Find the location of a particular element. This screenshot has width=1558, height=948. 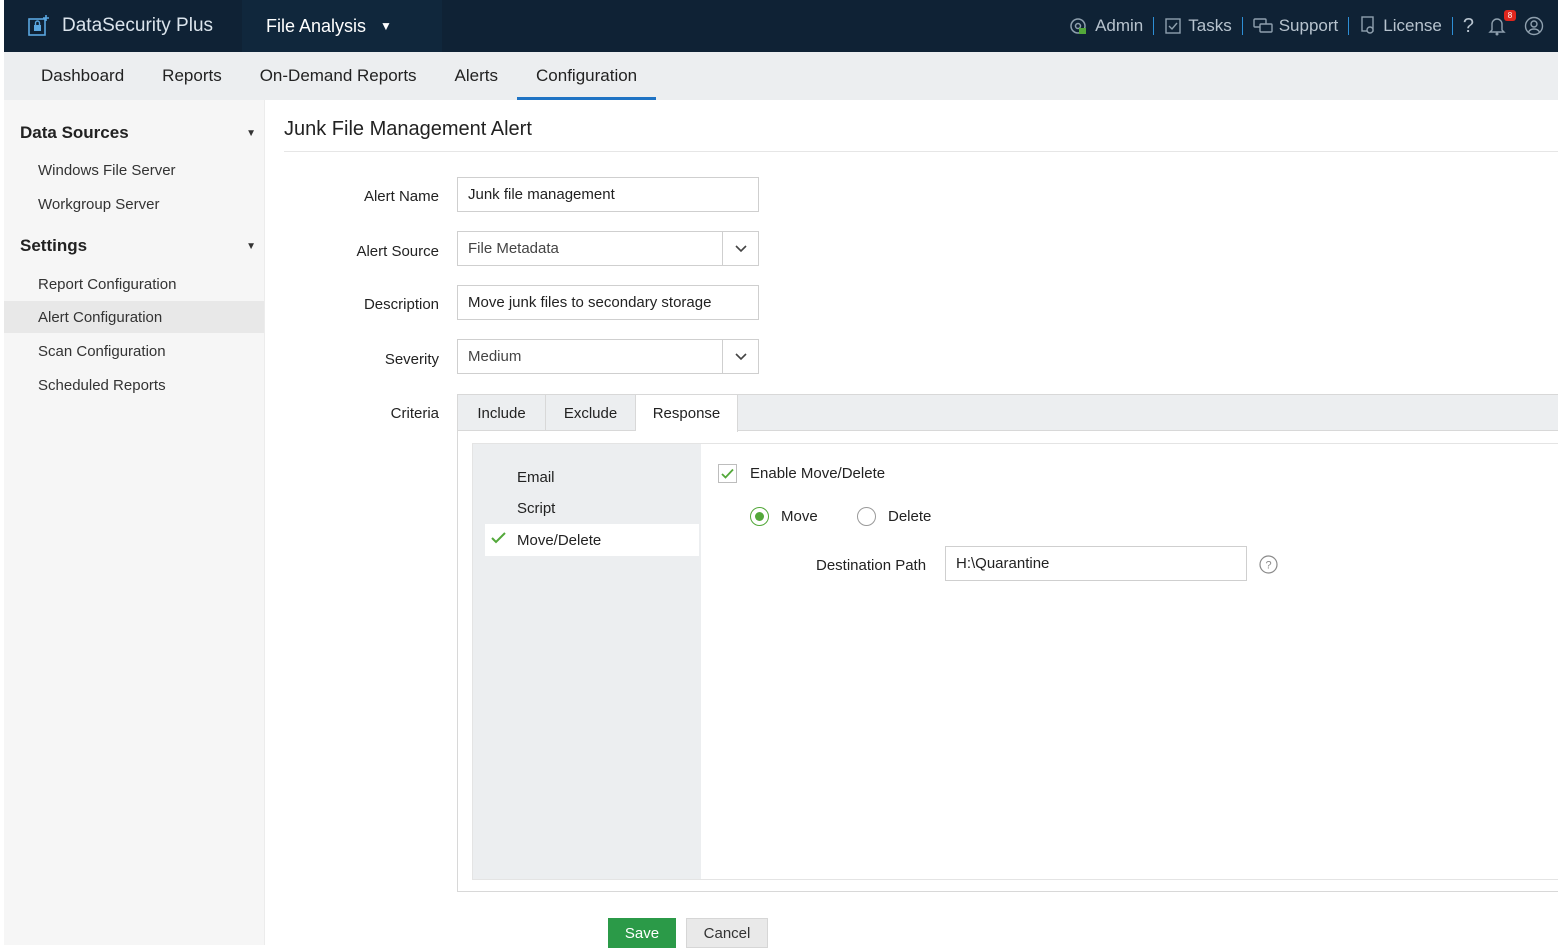

cancel-button: Cancel is located at coordinates (727, 933).